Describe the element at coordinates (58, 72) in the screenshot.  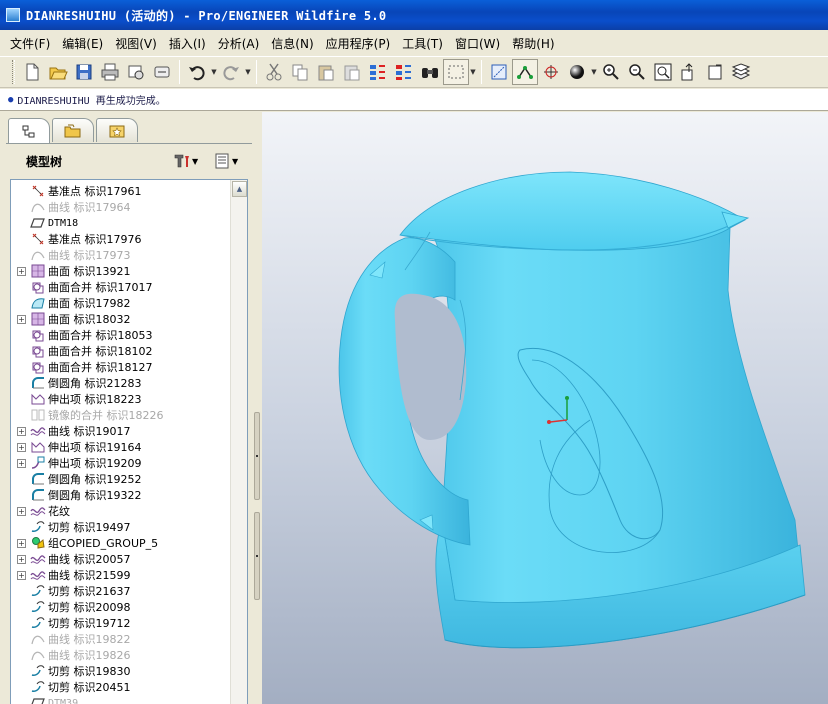
I see `open-folder-icon` at that location.